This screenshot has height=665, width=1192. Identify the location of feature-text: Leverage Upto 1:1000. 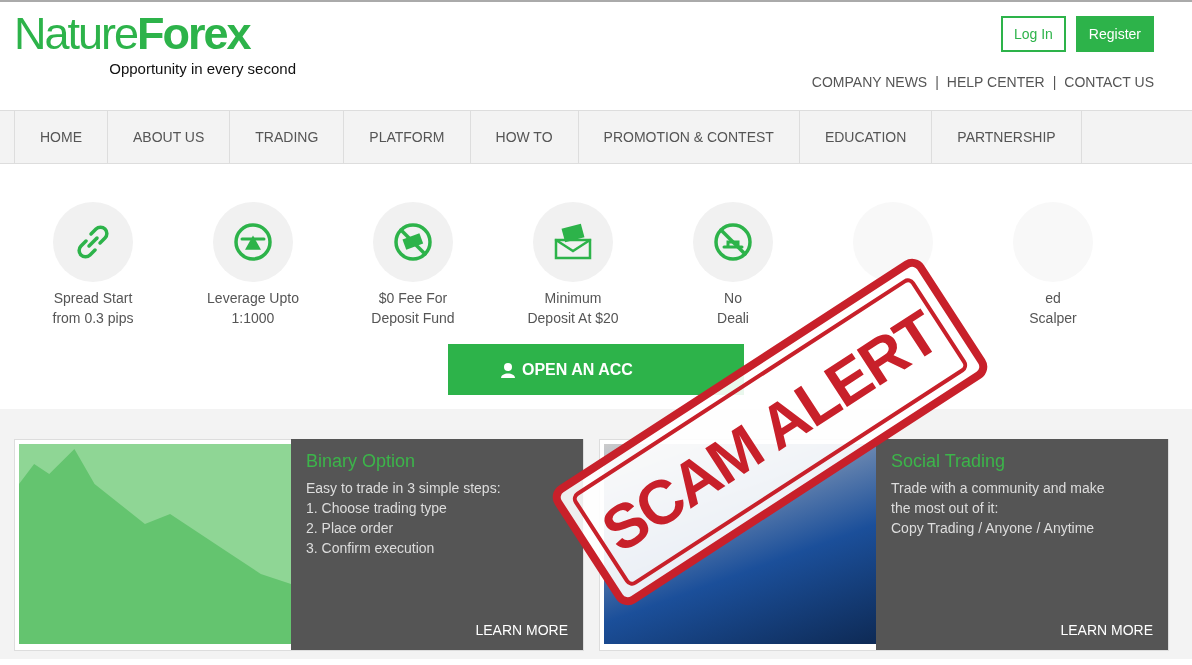
(253, 308).